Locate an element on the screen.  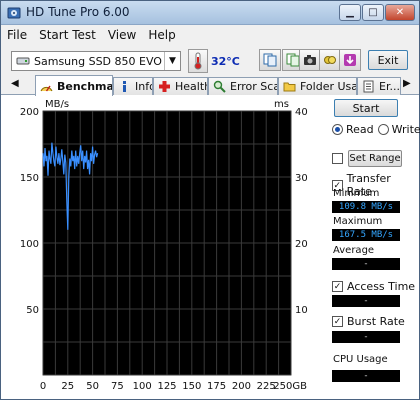
x-tick-label: 150 is located at coordinates (191, 386).